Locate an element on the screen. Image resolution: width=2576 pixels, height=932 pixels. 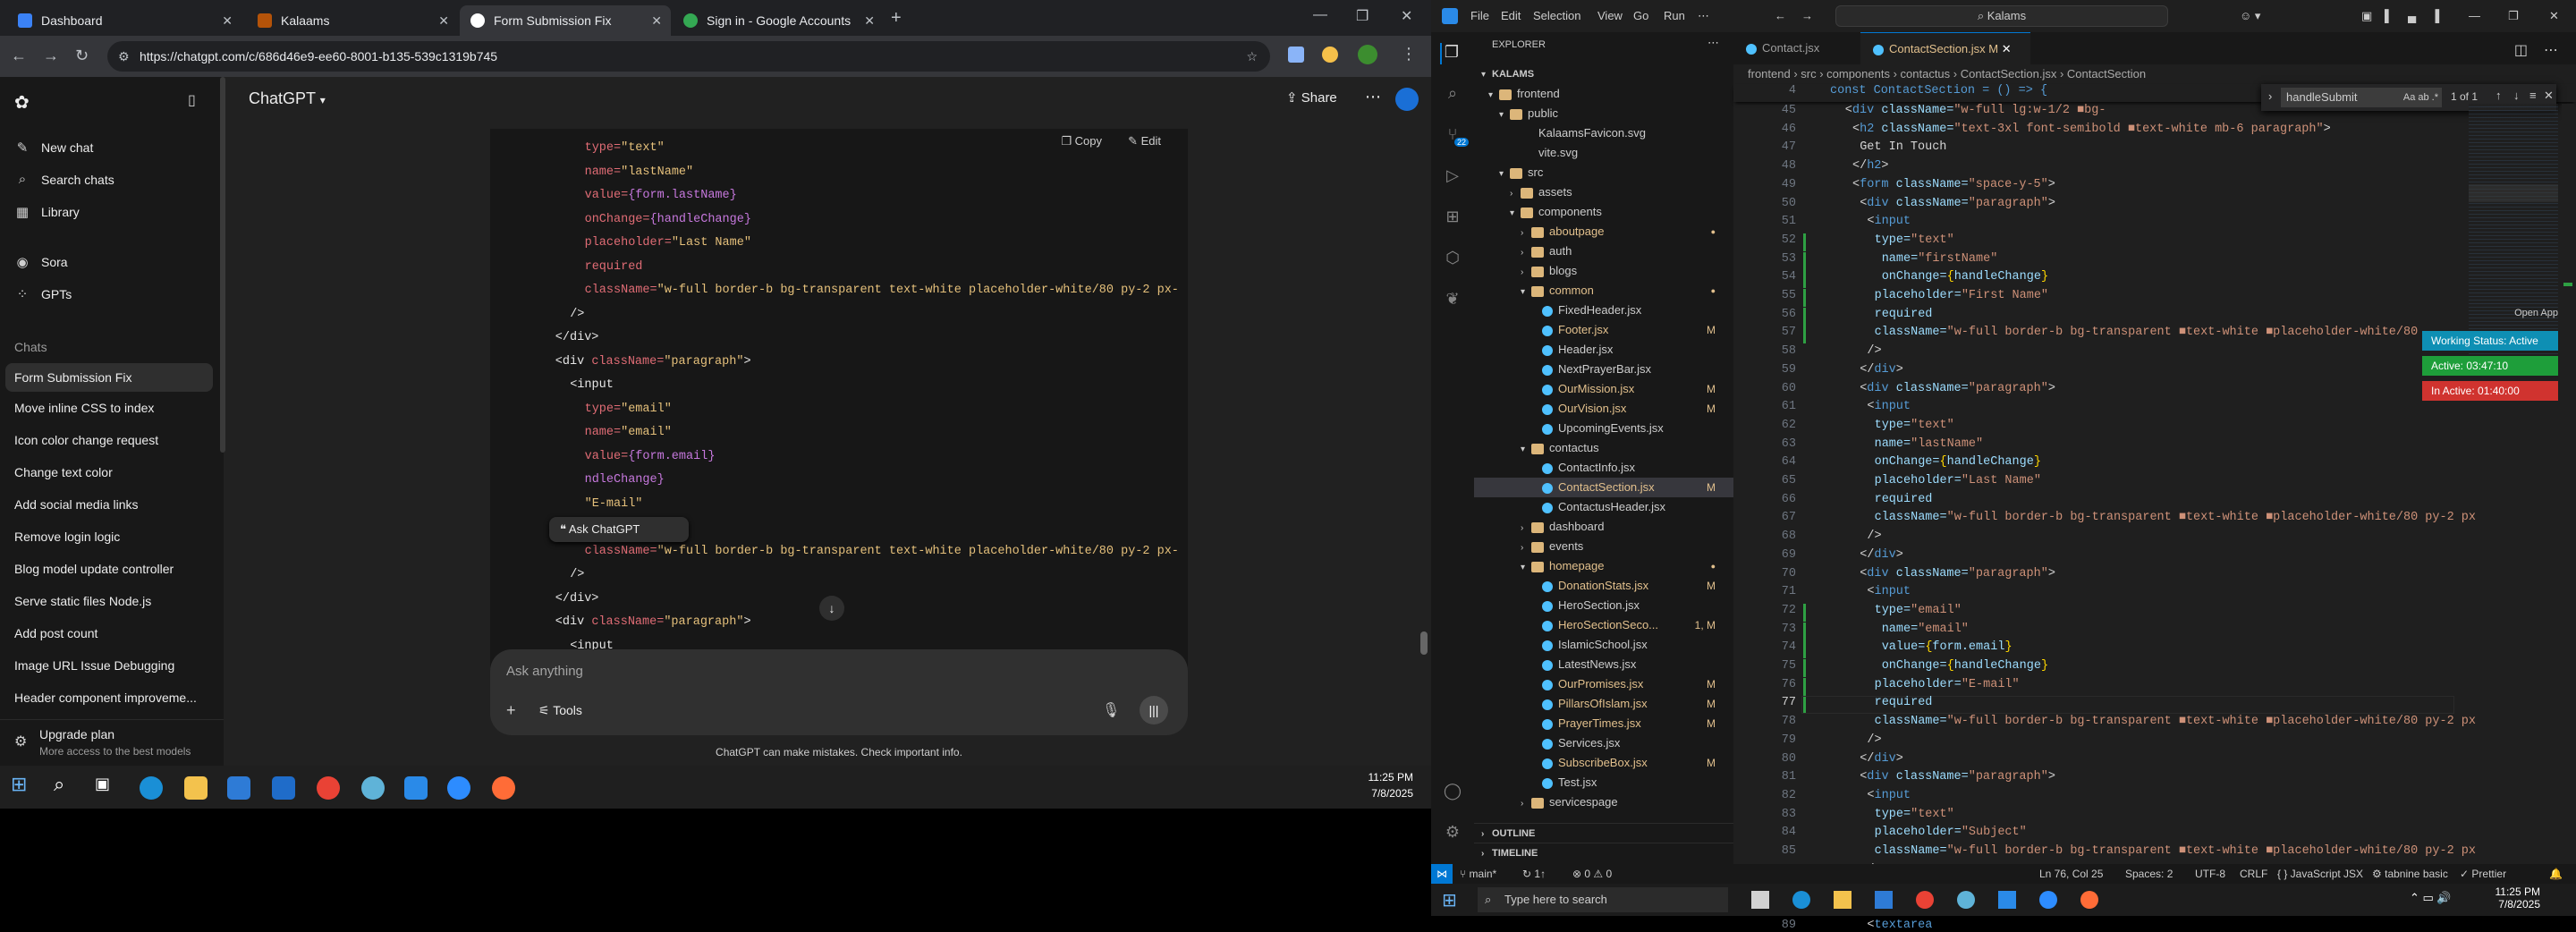
ask-chatgpt-popover: ❝ Ask ChatGPT is located at coordinates (619, 529).